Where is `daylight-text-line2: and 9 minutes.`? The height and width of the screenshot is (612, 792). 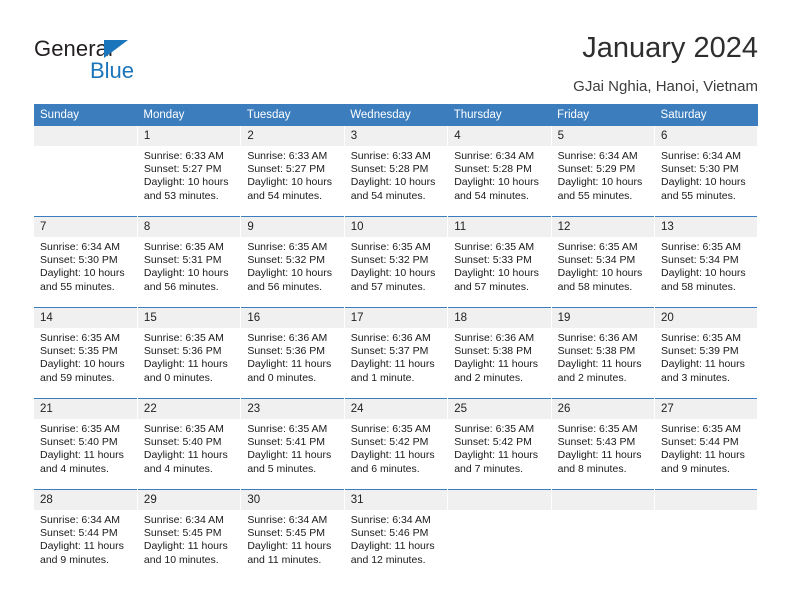
daylight-text-line2: and 9 minutes. is located at coordinates (74, 559).